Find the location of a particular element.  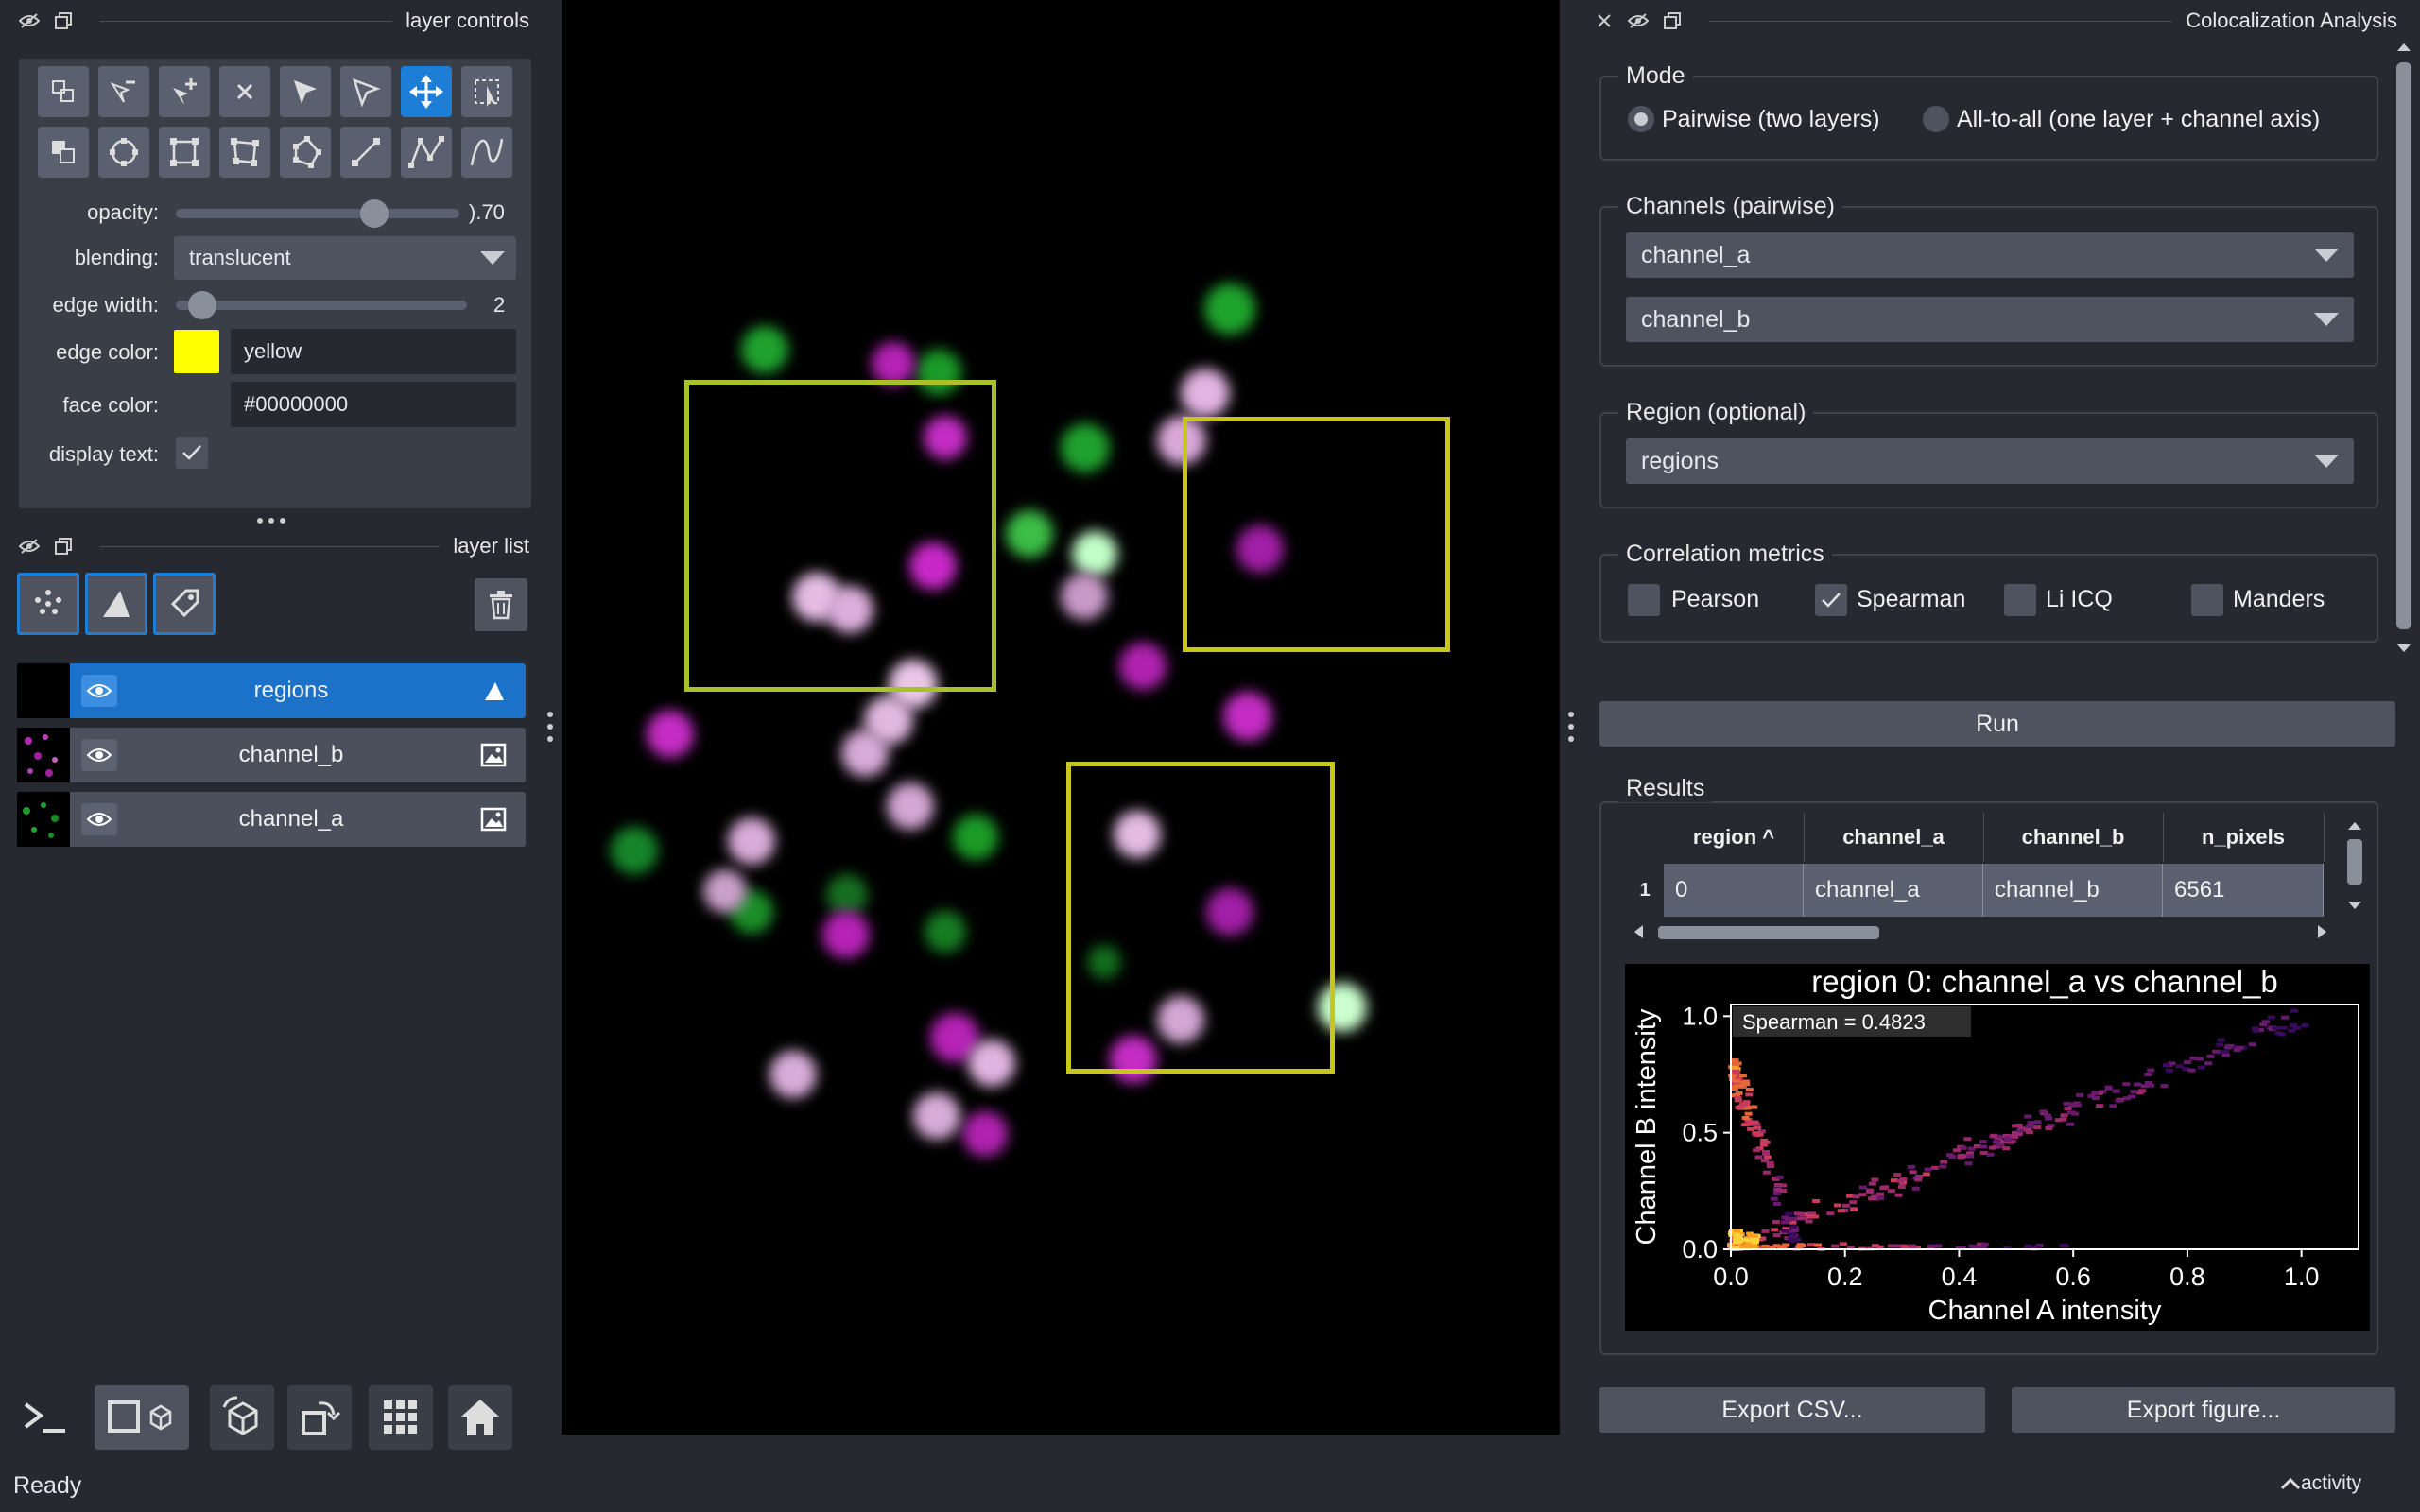

edge-color-field: yellow is located at coordinates (373, 351).